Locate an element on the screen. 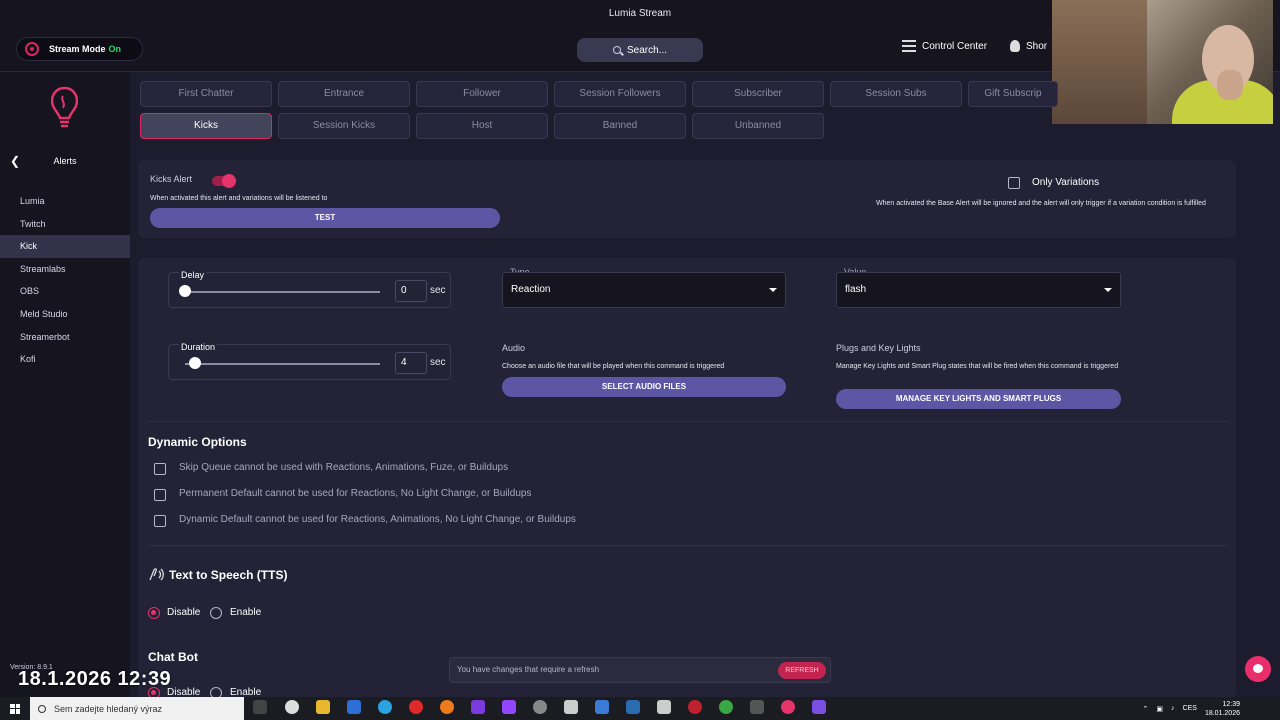 The width and height of the screenshot is (1280, 720). tab-session-subs: Session Subs is located at coordinates (896, 94).